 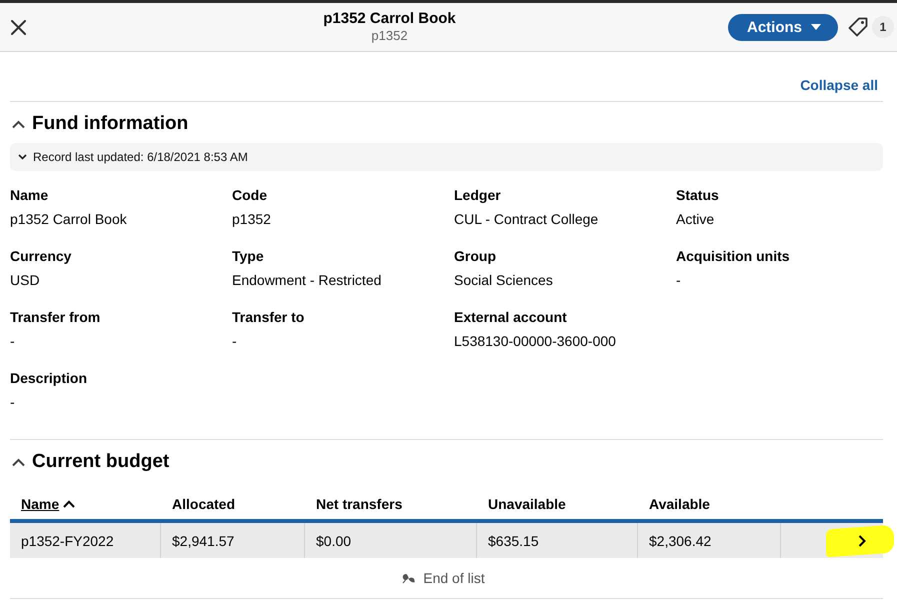 What do you see at coordinates (18, 27) in the screenshot?
I see `close-icon` at bounding box center [18, 27].